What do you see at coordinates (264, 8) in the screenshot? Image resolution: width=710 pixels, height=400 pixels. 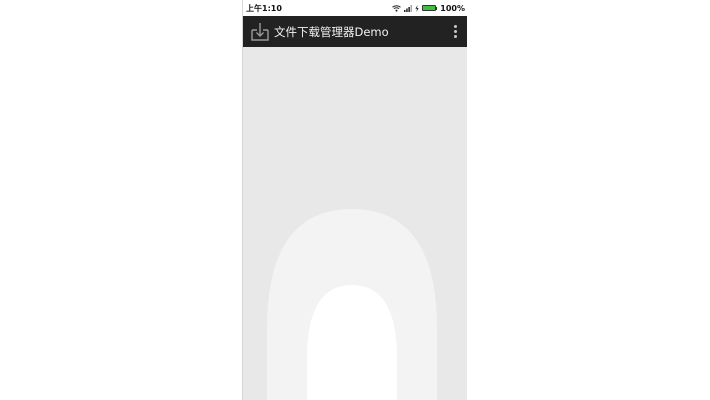 I see `status-time: 上午1:10` at bounding box center [264, 8].